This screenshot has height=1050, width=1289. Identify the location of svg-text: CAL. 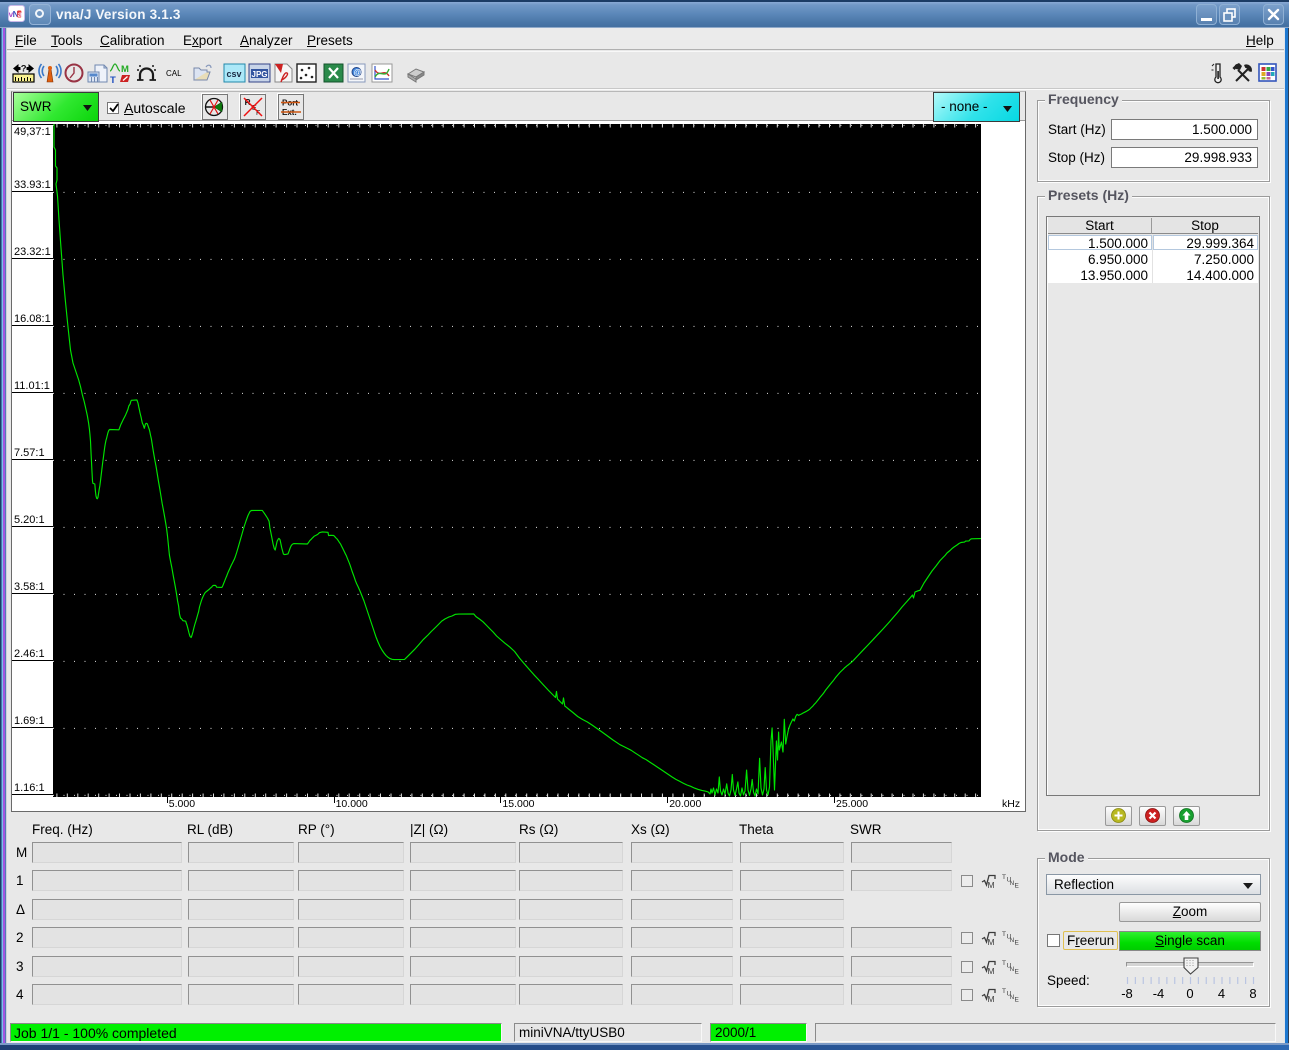
(174, 73).